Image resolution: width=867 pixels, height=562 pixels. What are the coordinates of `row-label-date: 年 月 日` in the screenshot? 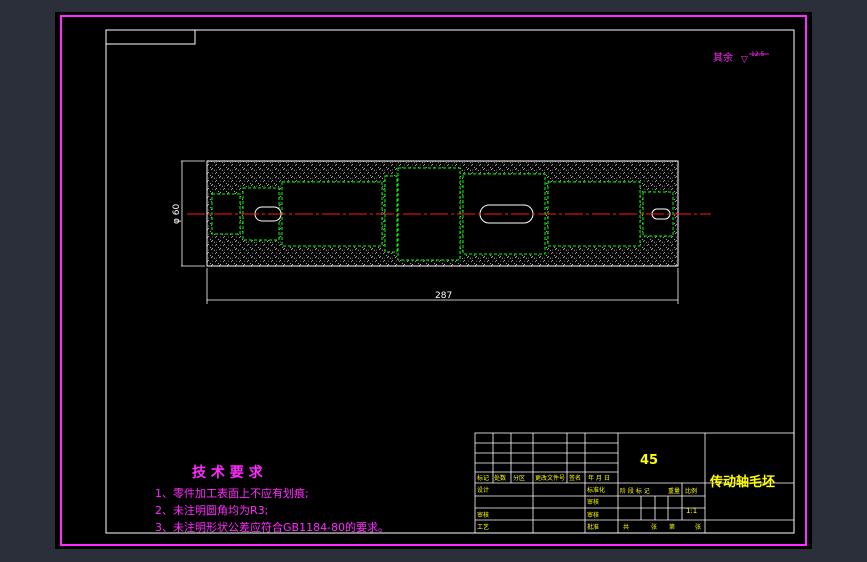 It's located at (599, 478).